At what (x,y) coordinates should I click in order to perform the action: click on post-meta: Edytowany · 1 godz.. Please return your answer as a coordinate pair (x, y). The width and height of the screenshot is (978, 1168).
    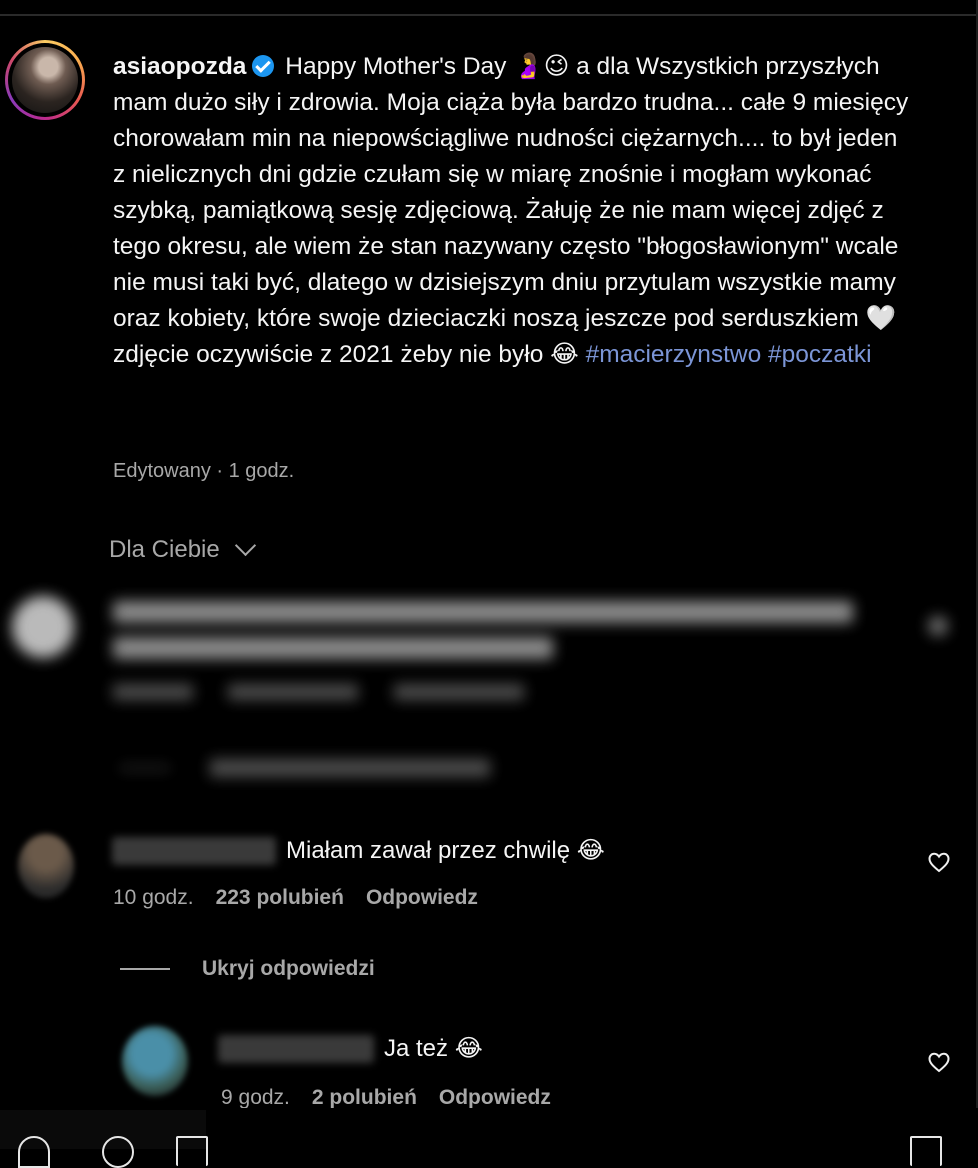
    Looking at the image, I should click on (204, 471).